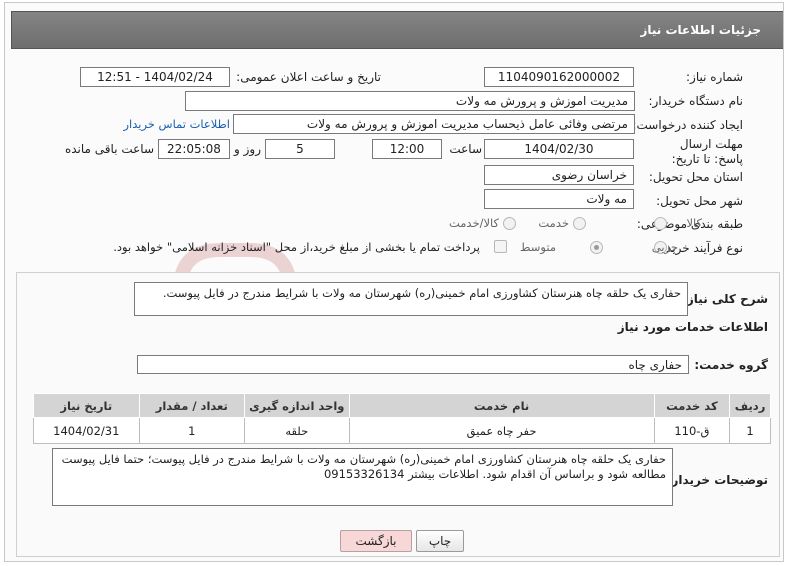 This screenshot has height=566, width=788. I want to click on process-minor-label: جزیی, so click(664, 247).